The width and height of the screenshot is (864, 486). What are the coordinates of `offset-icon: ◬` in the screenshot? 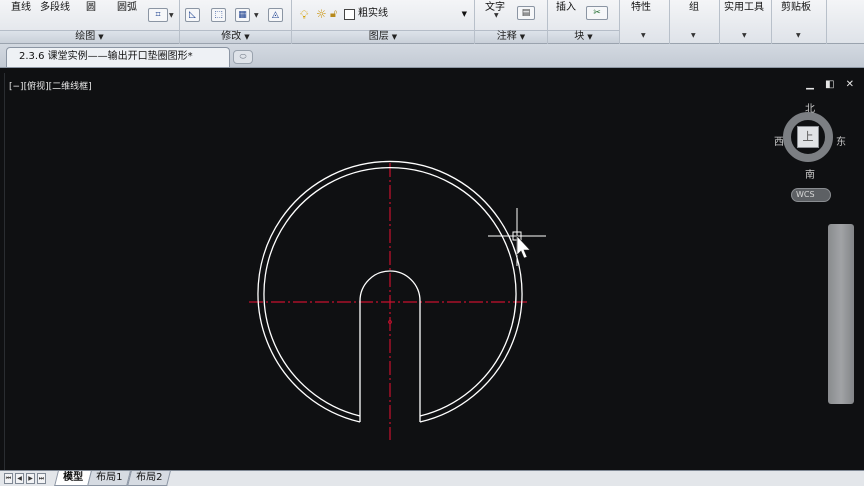 It's located at (275, 15).